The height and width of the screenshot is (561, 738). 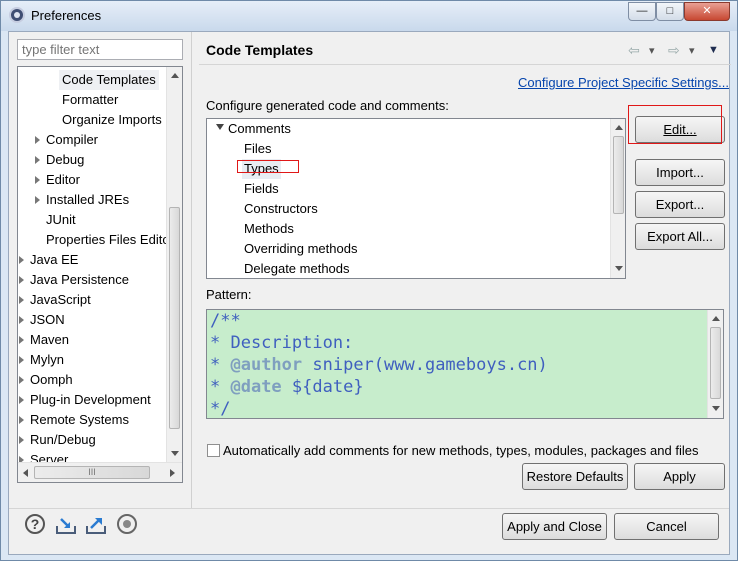 I want to click on template-scrollbar, so click(x=617, y=198).